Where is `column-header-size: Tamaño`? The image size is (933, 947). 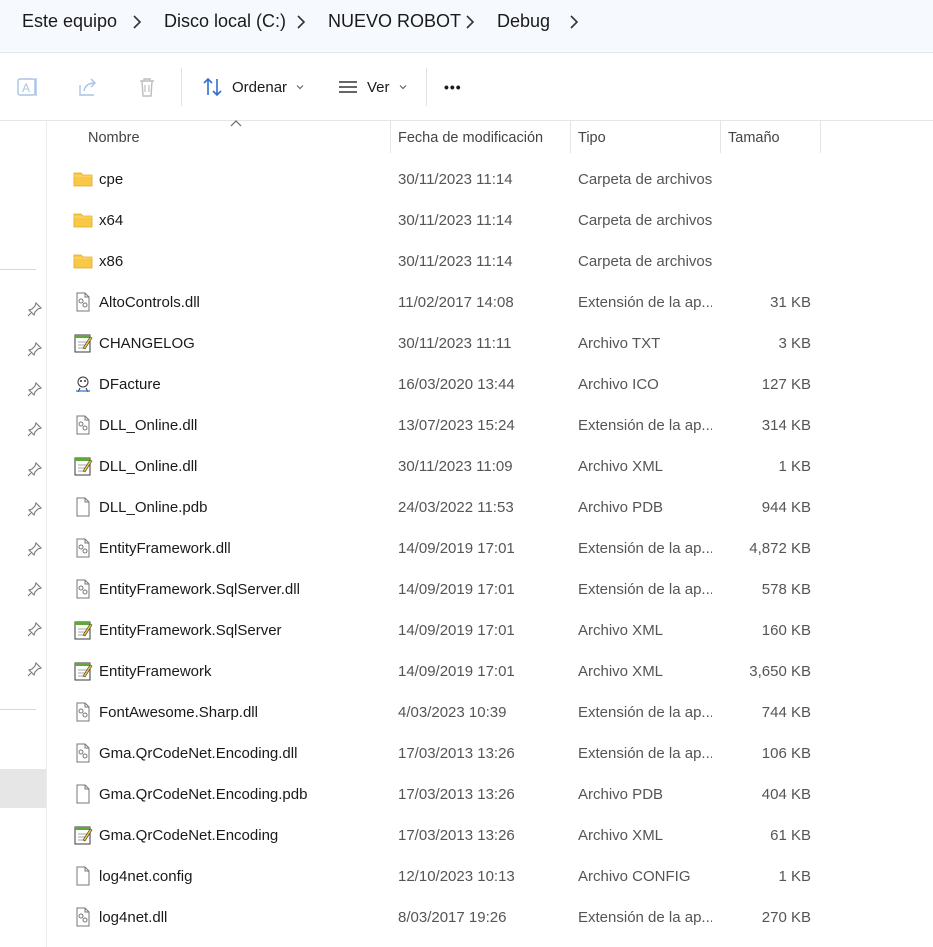
column-header-size: Tamaño is located at coordinates (770, 137).